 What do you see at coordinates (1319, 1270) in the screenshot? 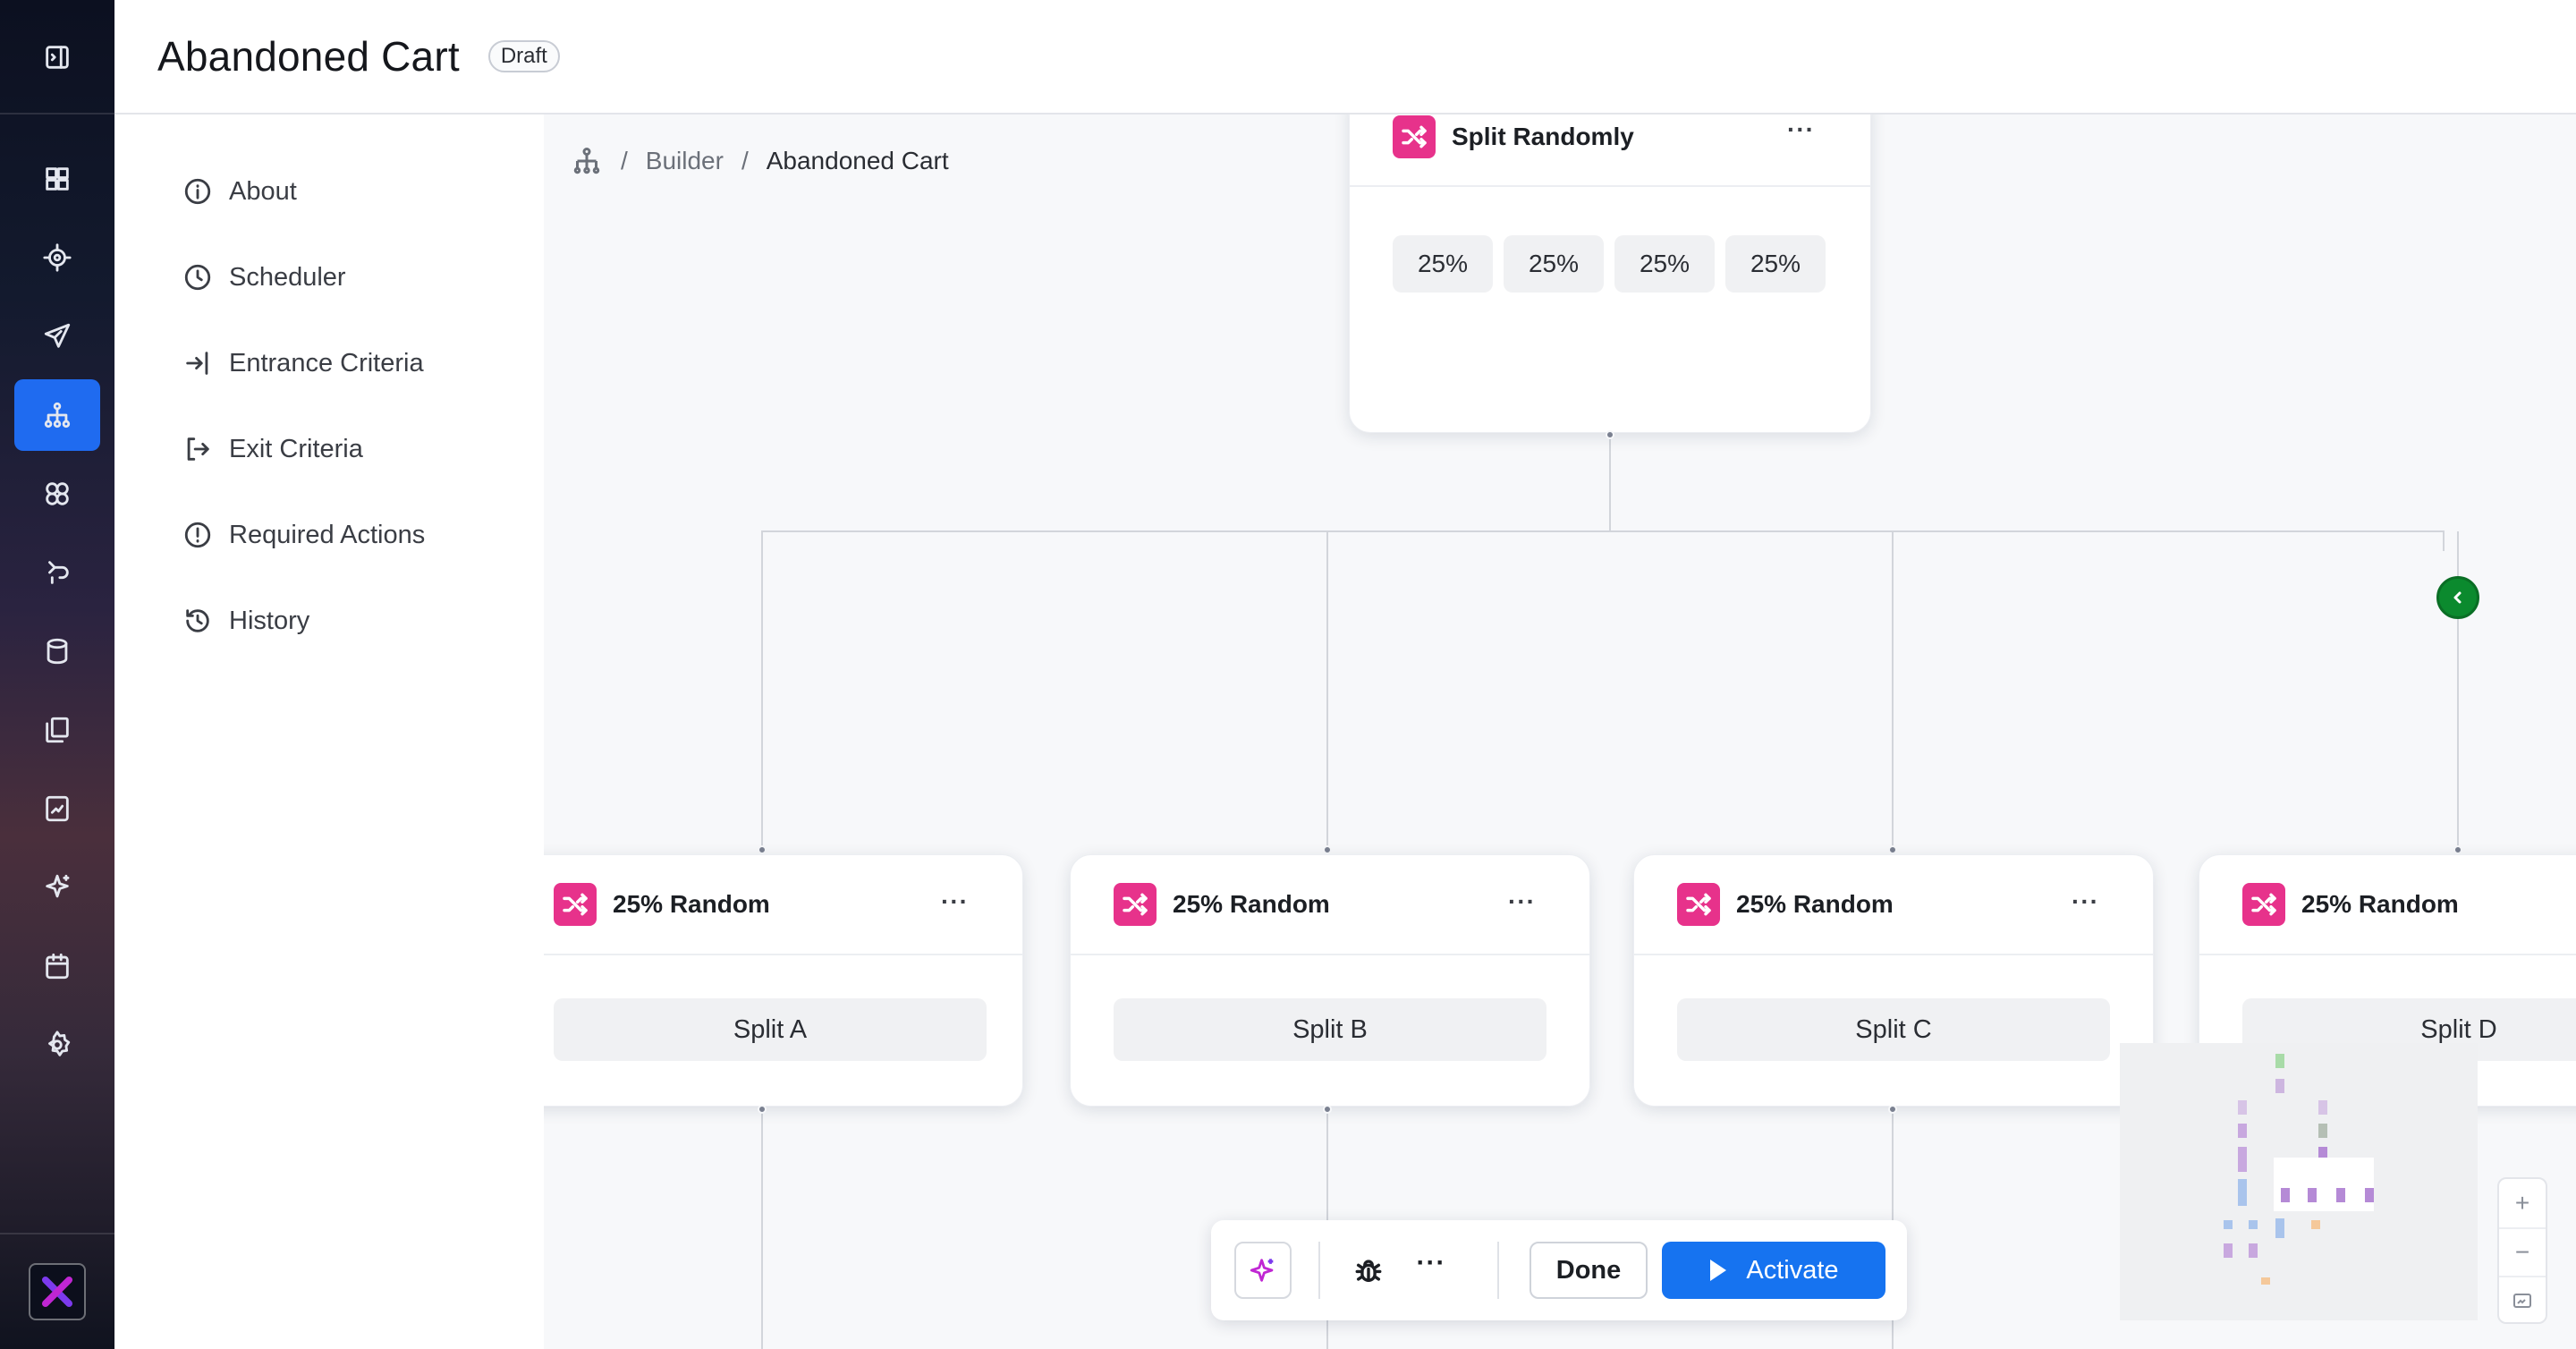
I see `toolbar-divider` at bounding box center [1319, 1270].